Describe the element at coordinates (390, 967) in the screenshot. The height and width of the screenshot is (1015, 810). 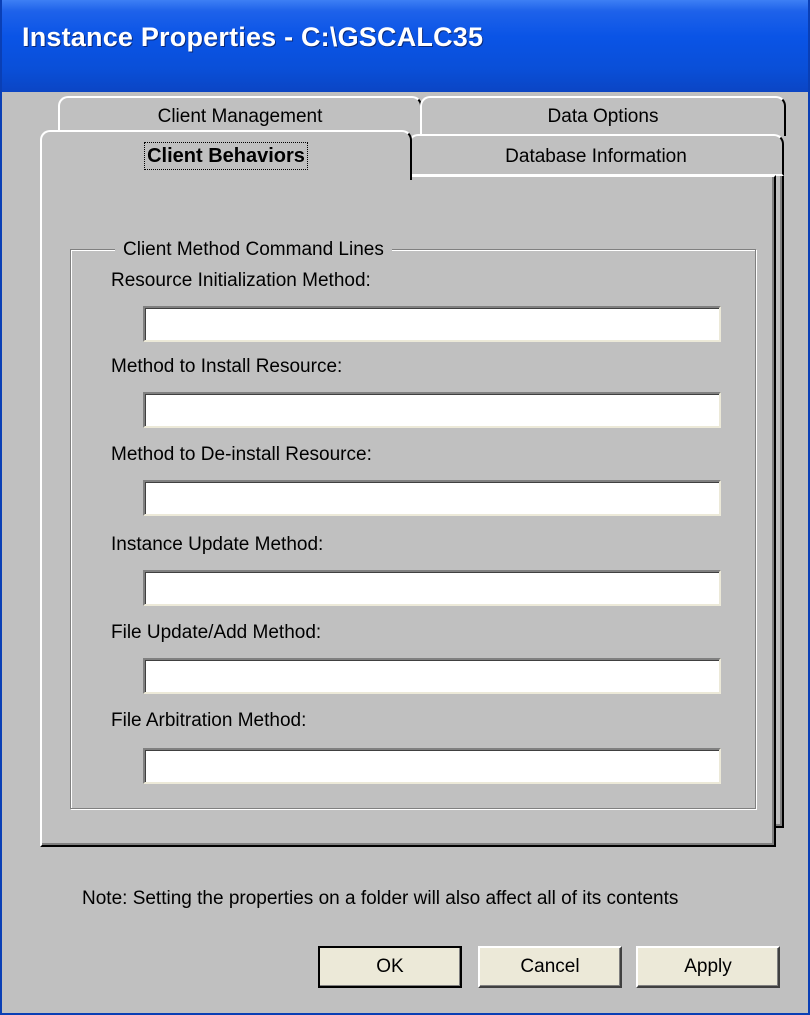
I see `ok-button: OK` at that location.